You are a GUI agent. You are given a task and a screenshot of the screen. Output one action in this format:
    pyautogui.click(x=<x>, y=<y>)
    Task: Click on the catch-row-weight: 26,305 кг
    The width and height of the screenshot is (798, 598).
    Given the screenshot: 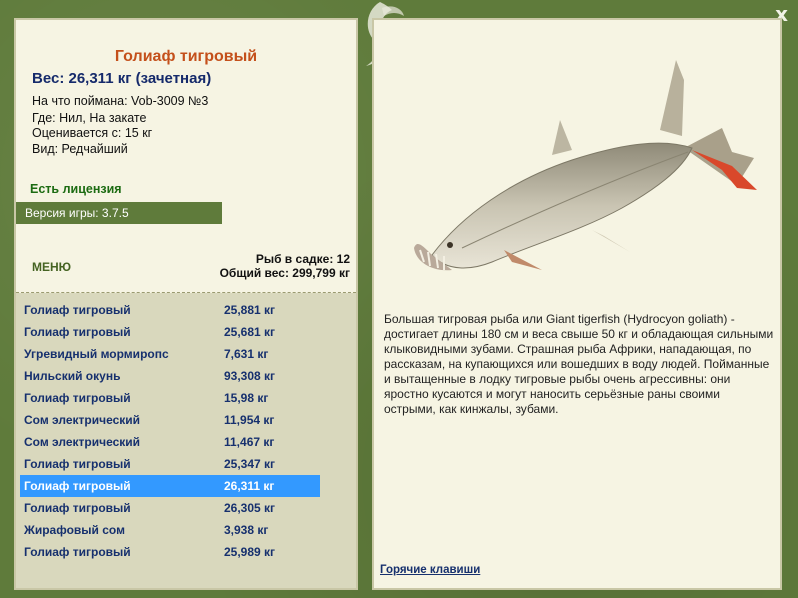 What is the action you would take?
    pyautogui.click(x=250, y=508)
    